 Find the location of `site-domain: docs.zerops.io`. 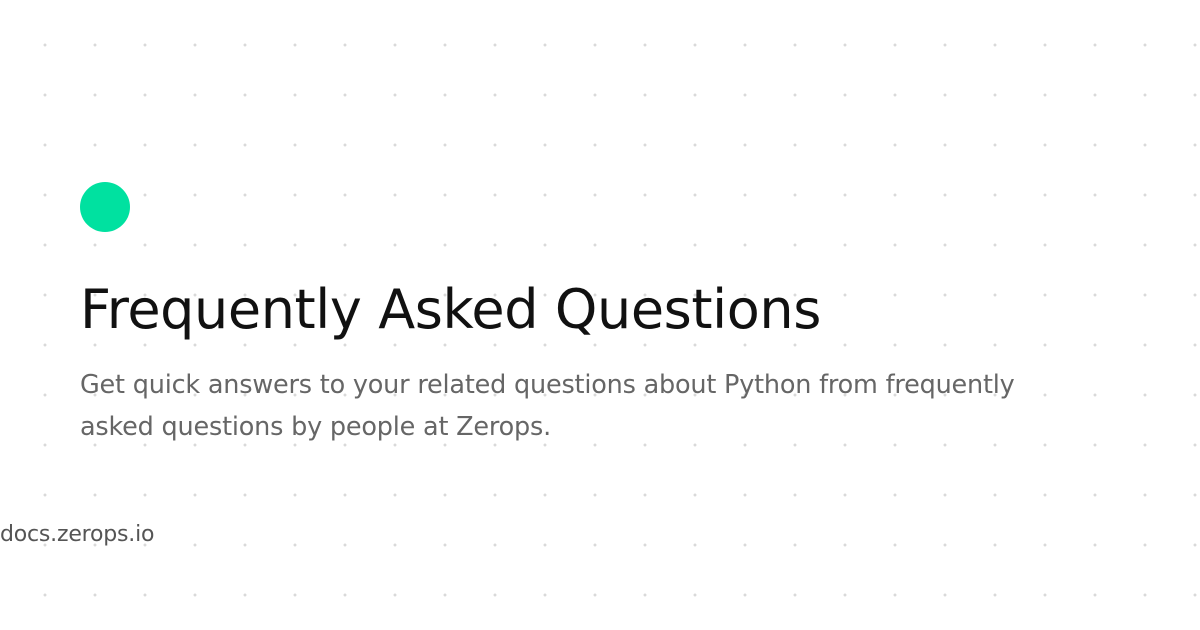

site-domain: docs.zerops.io is located at coordinates (77, 534).